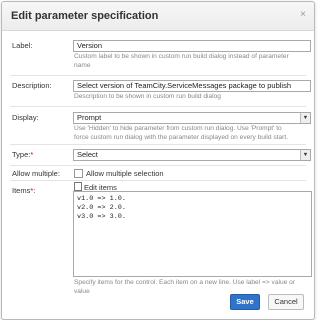 This screenshot has height=320, width=320. Describe the element at coordinates (87, 154) in the screenshot. I see `type-select-value: Select` at that location.